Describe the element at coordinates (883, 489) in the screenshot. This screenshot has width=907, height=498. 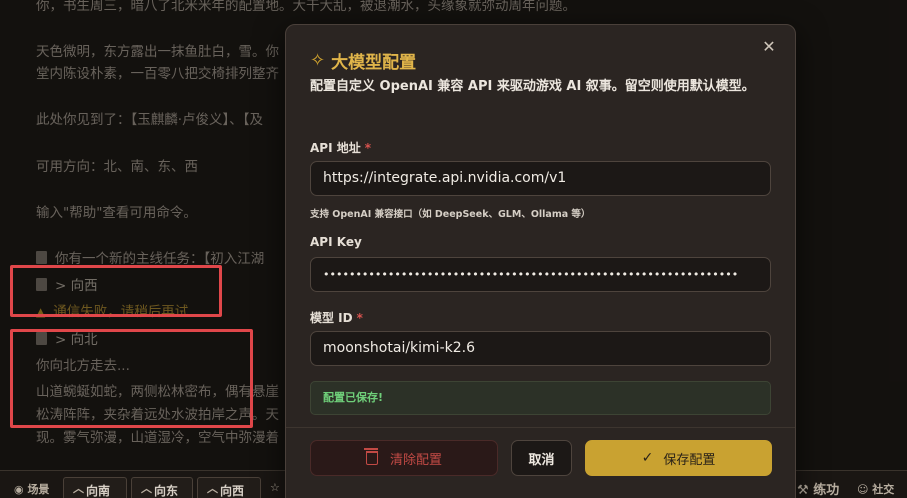
I see `social-label: 社交` at that location.